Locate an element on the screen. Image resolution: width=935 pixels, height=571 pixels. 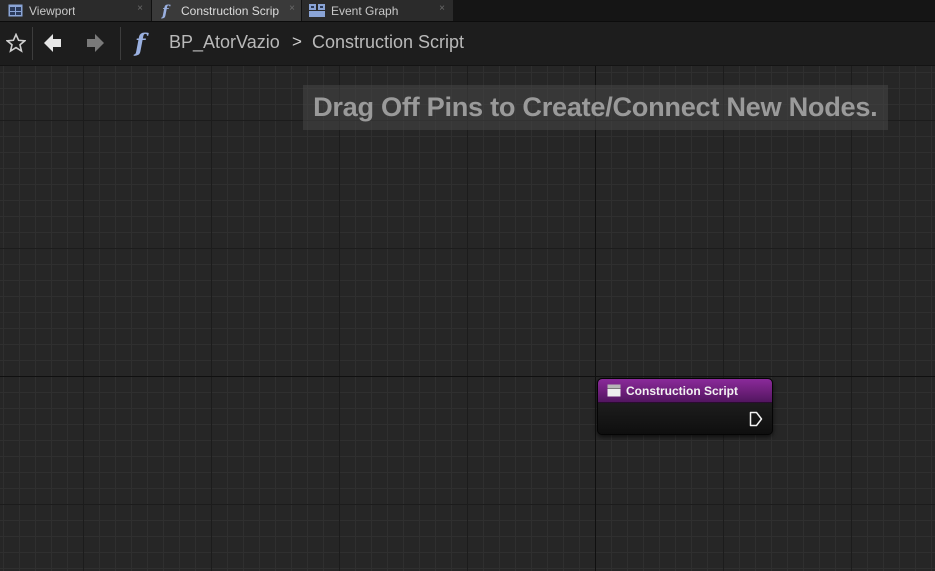
forward-button is located at coordinates (95, 43).